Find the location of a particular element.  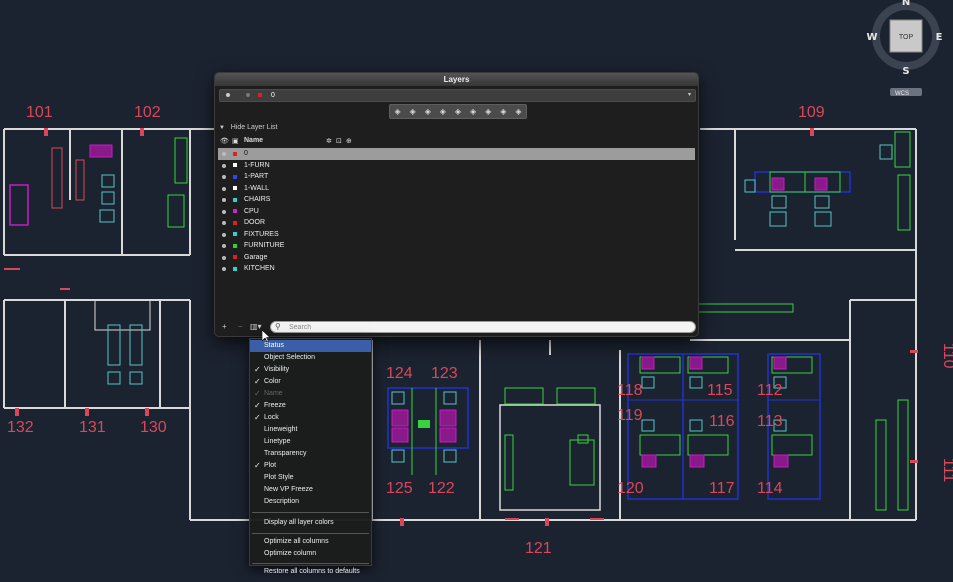

room-number-121: 121 is located at coordinates (538, 548).